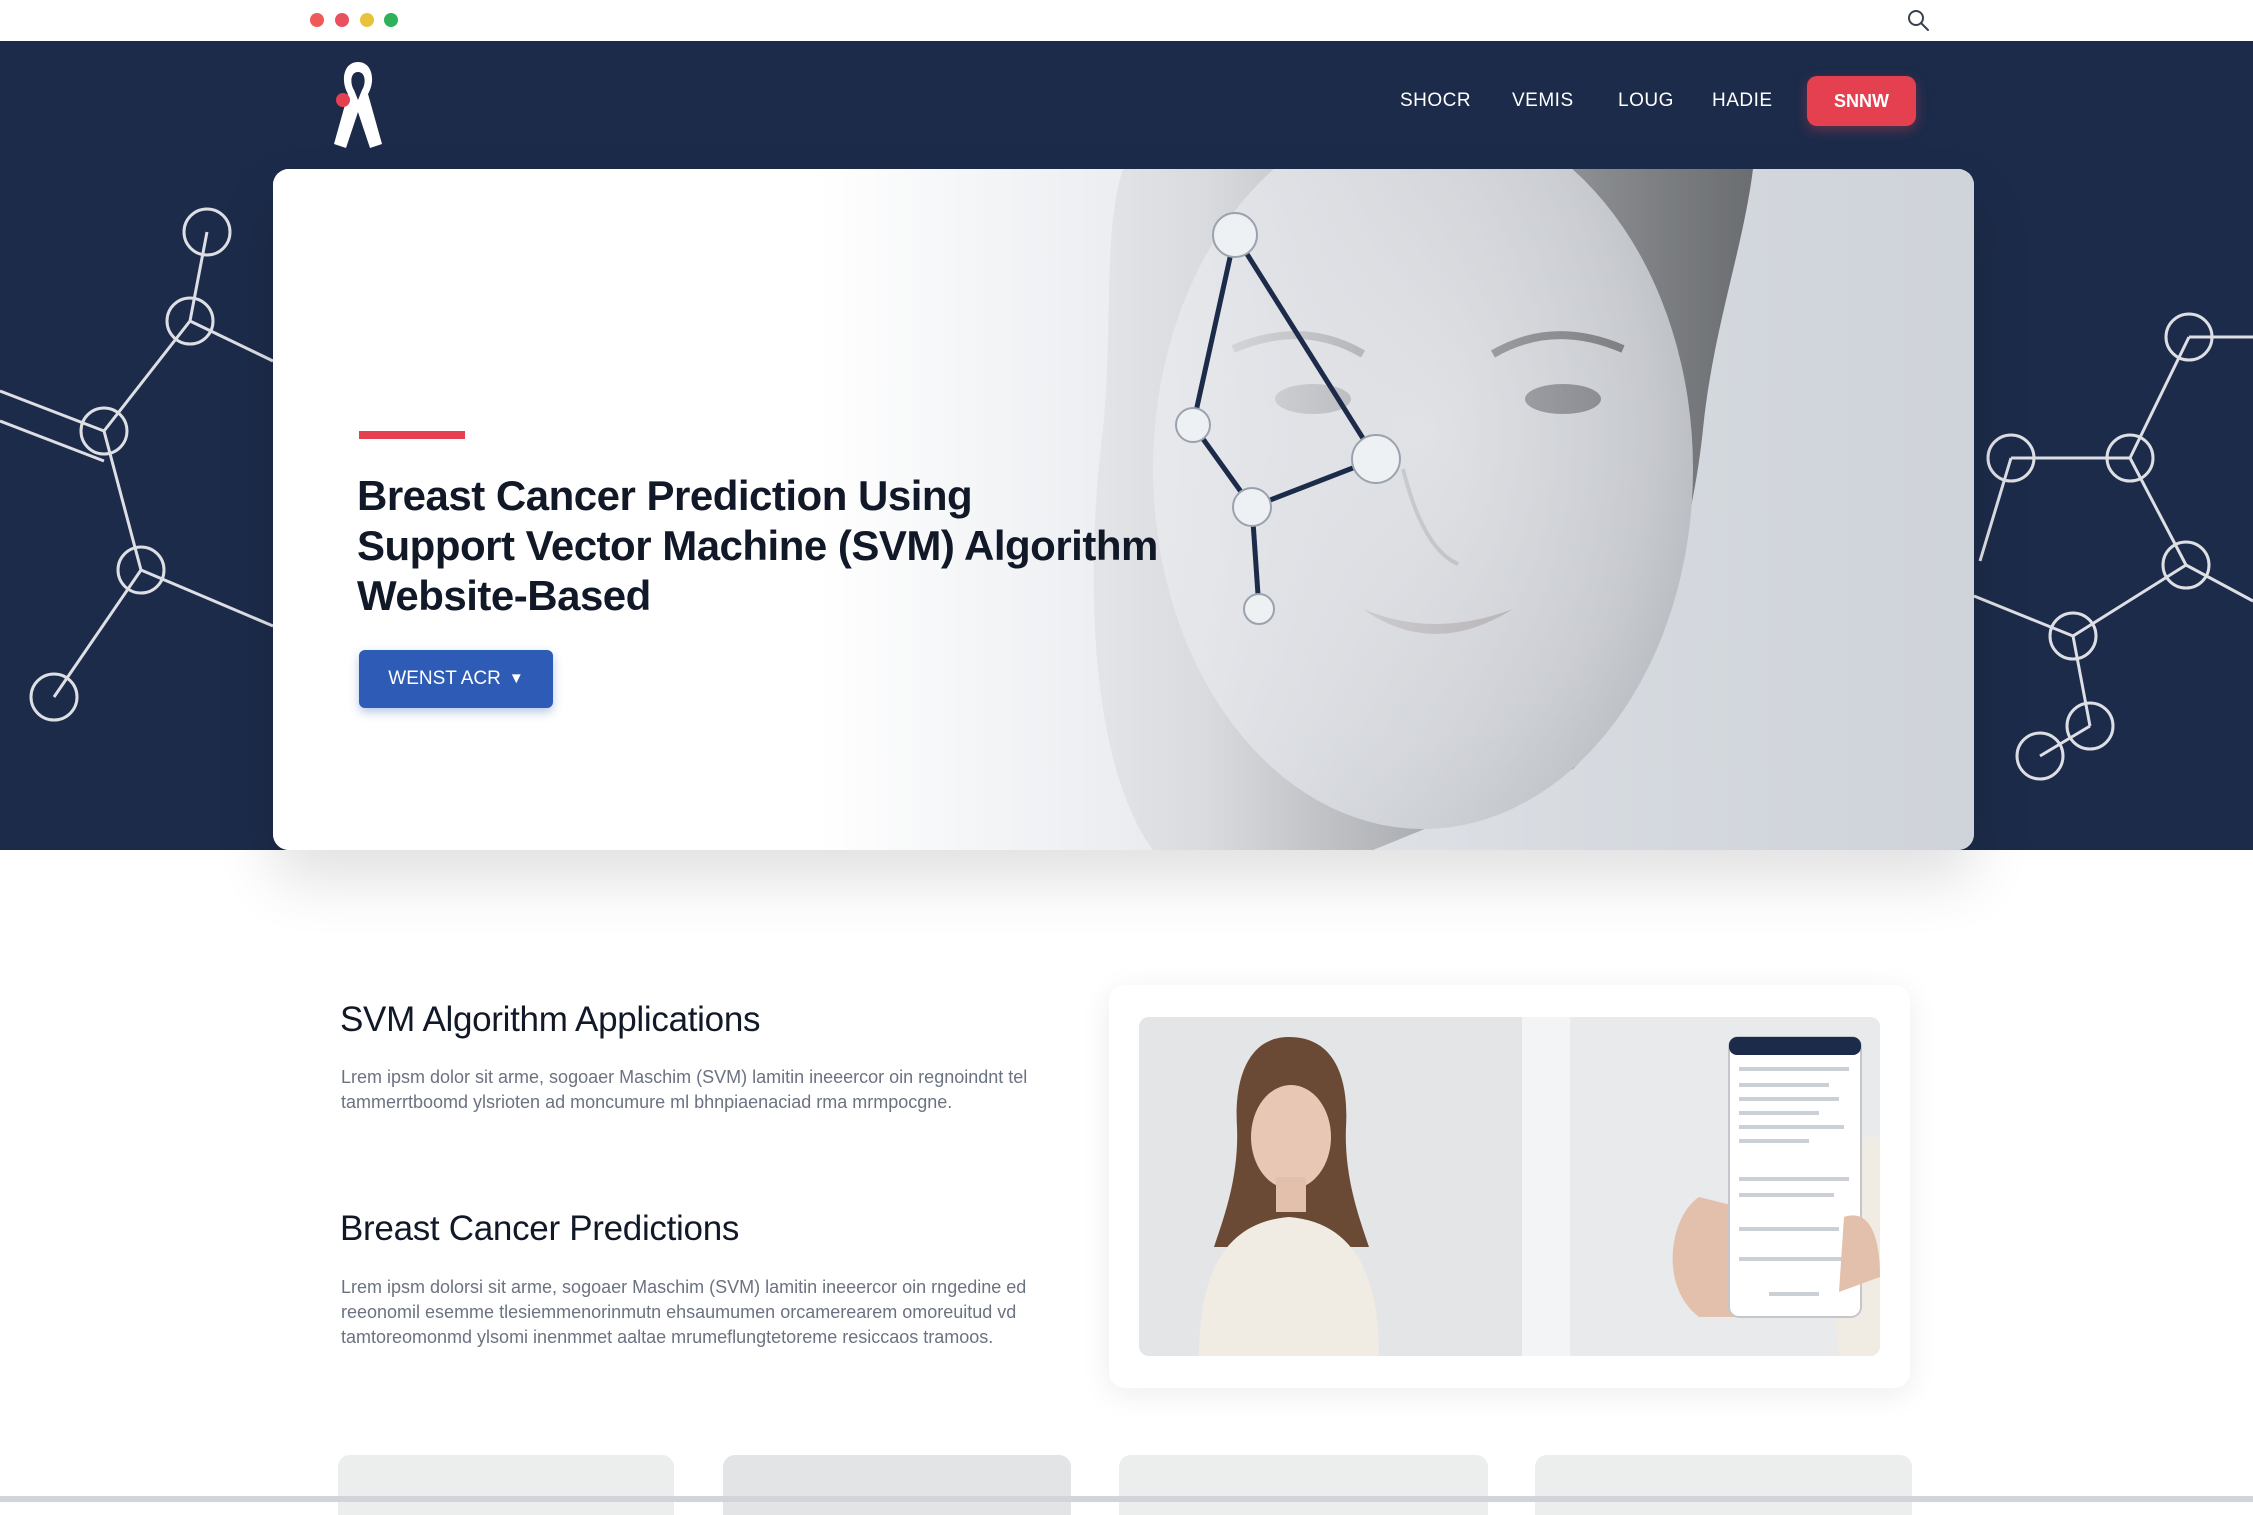 This screenshot has width=2253, height=1515. What do you see at coordinates (444, 679) in the screenshot?
I see `hero-action-label: WENST ACR` at bounding box center [444, 679].